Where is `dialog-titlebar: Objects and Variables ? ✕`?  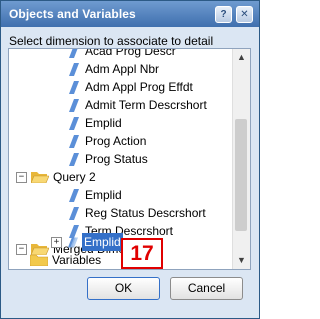
dialog-titlebar: Objects and Variables ? ✕ is located at coordinates (130, 14).